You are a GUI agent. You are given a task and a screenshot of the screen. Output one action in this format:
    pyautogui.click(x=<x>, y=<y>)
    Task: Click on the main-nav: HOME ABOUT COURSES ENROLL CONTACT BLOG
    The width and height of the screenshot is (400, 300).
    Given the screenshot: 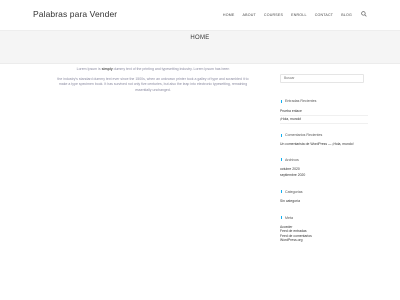 What is the action you would take?
    pyautogui.click(x=294, y=15)
    